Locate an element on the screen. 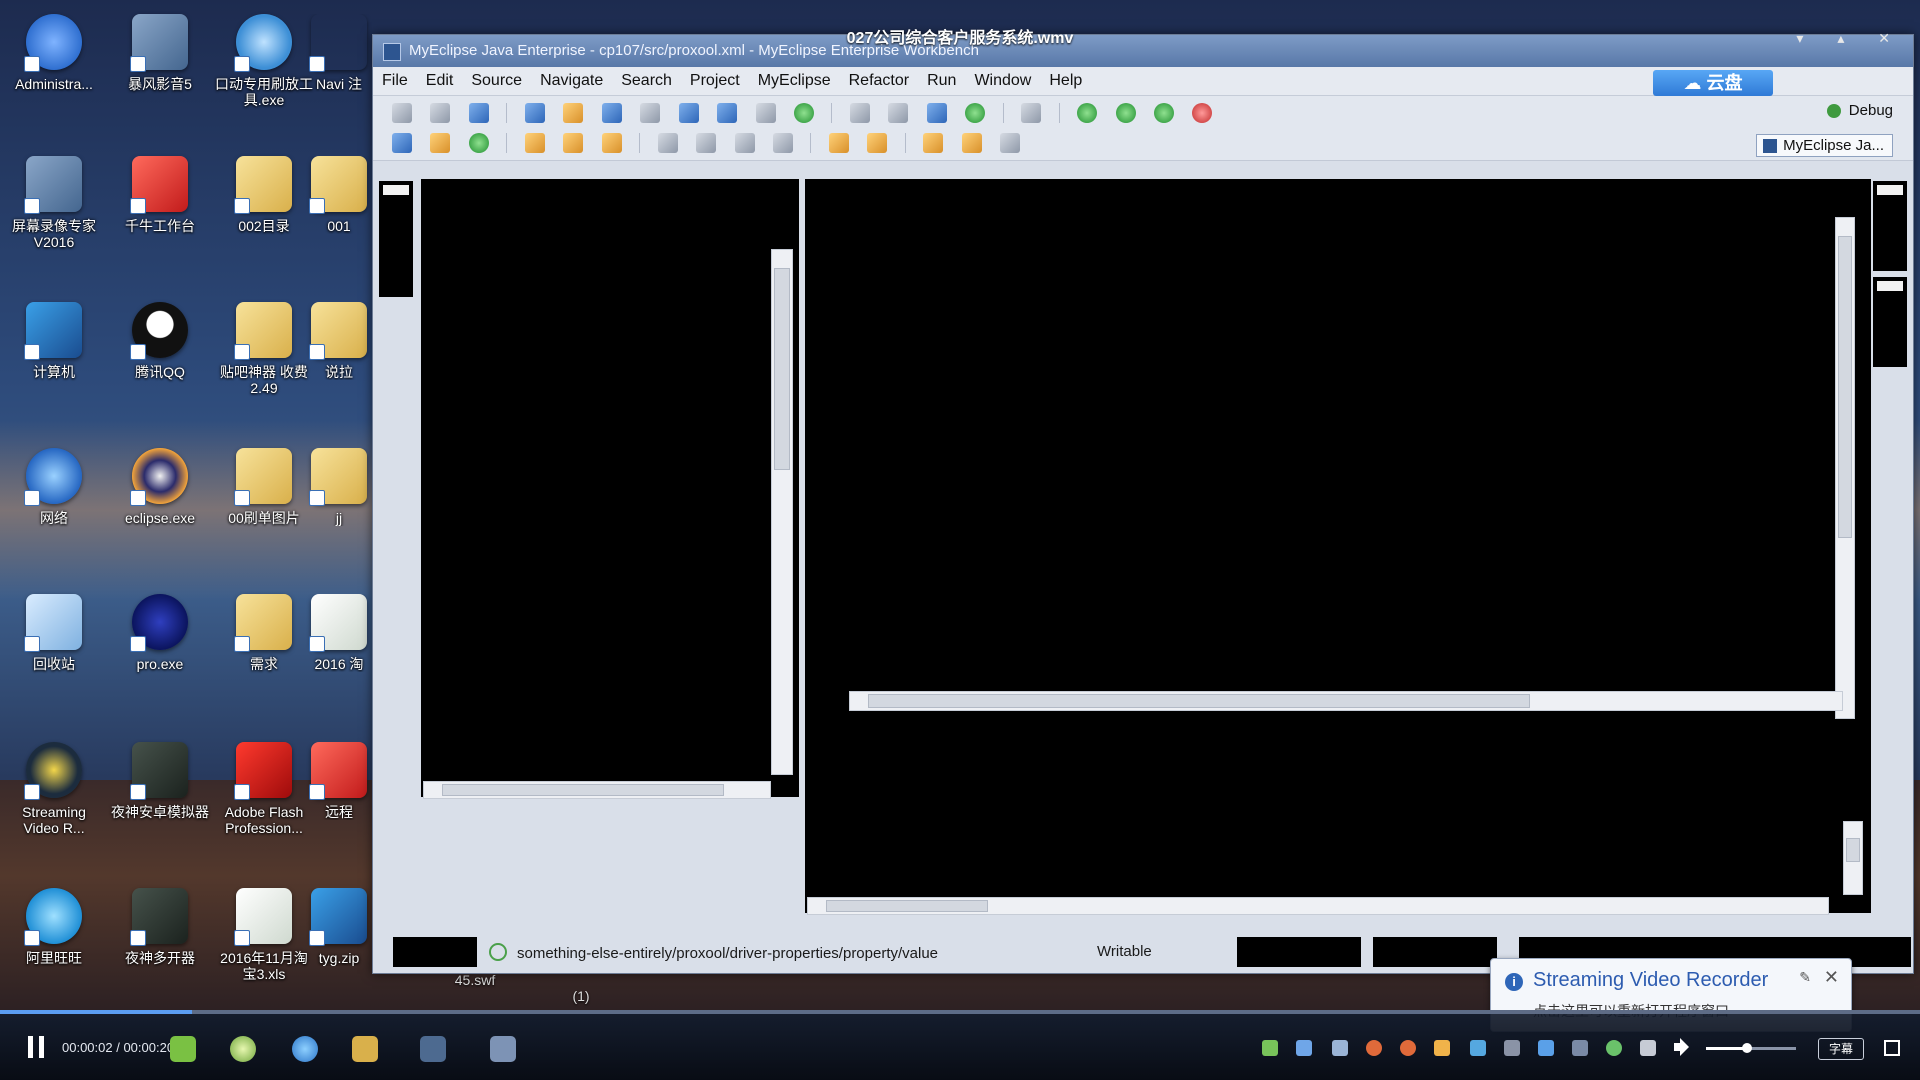 This screenshot has height=1080, width=1920. desktop-icon: jj is located at coordinates (339, 487).